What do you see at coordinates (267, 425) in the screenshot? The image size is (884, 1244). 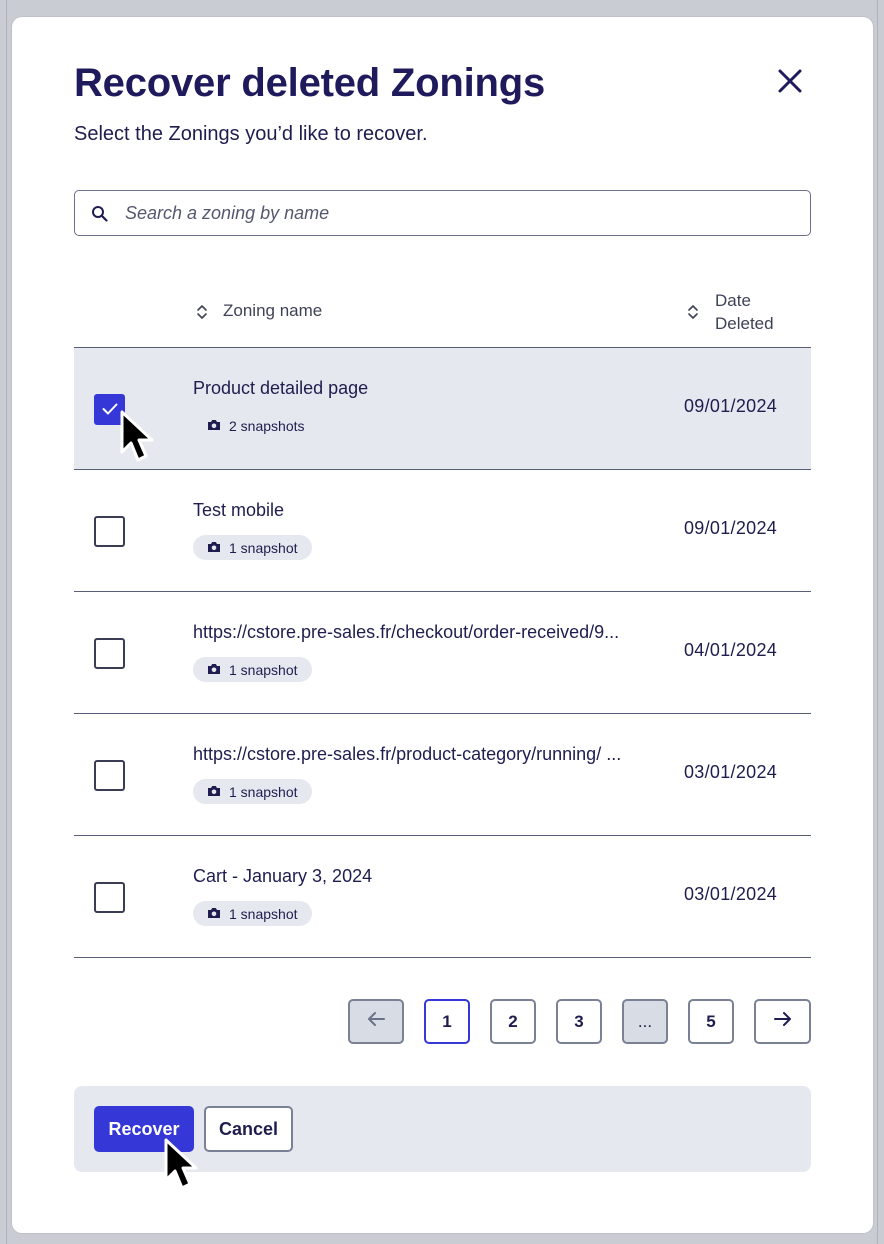 I see `snapshot-count: 2 snapshots` at bounding box center [267, 425].